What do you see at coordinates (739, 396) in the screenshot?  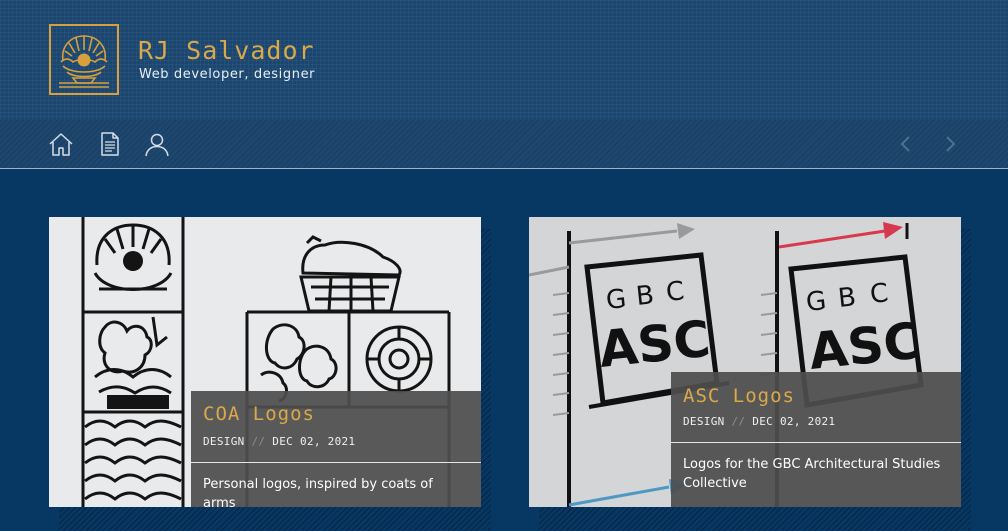 I see `post-title: ASC Logos` at bounding box center [739, 396].